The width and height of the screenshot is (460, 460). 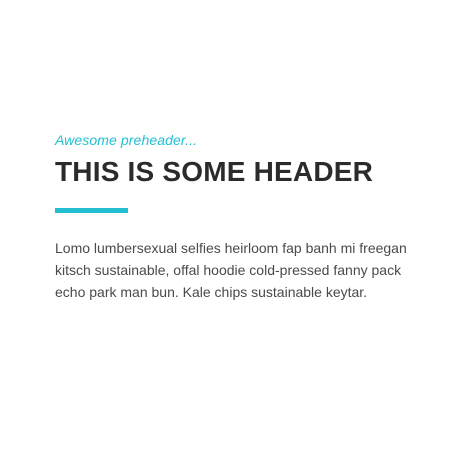 What do you see at coordinates (214, 171) in the screenshot?
I see `page-header: THIS IS SOME HEADER` at bounding box center [214, 171].